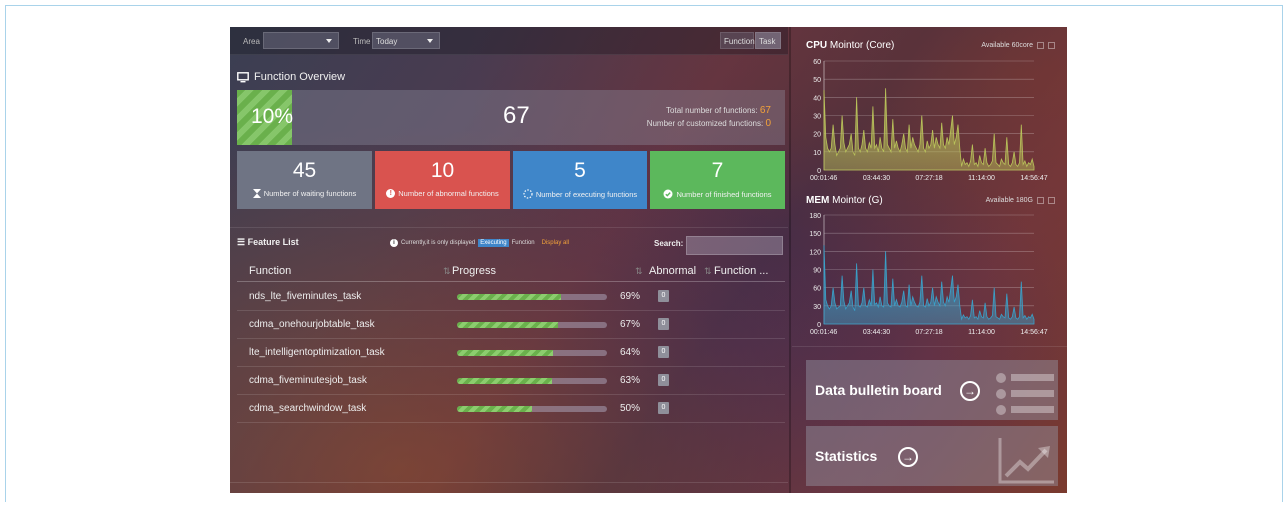  Describe the element at coordinates (270, 271) in the screenshot. I see `column-function: Function` at that location.